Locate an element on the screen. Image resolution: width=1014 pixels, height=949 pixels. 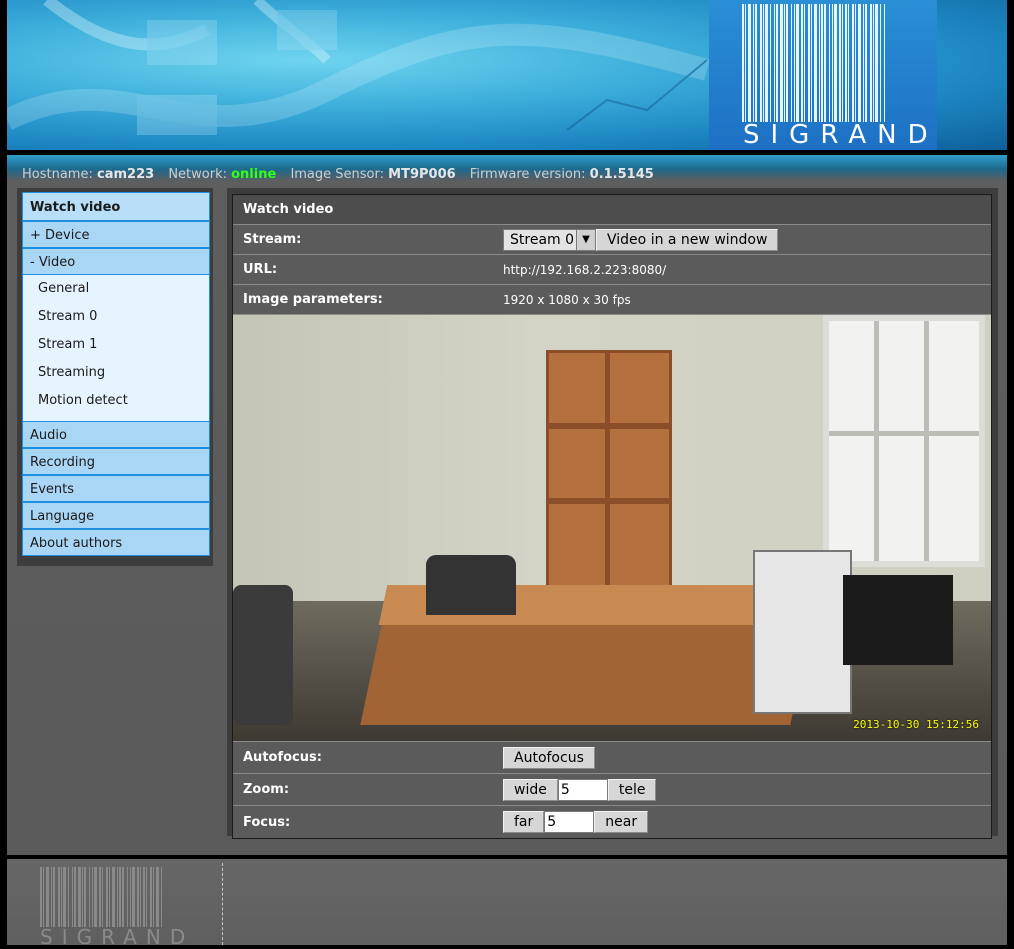
autofocus-button: Autofocus is located at coordinates (549, 757).